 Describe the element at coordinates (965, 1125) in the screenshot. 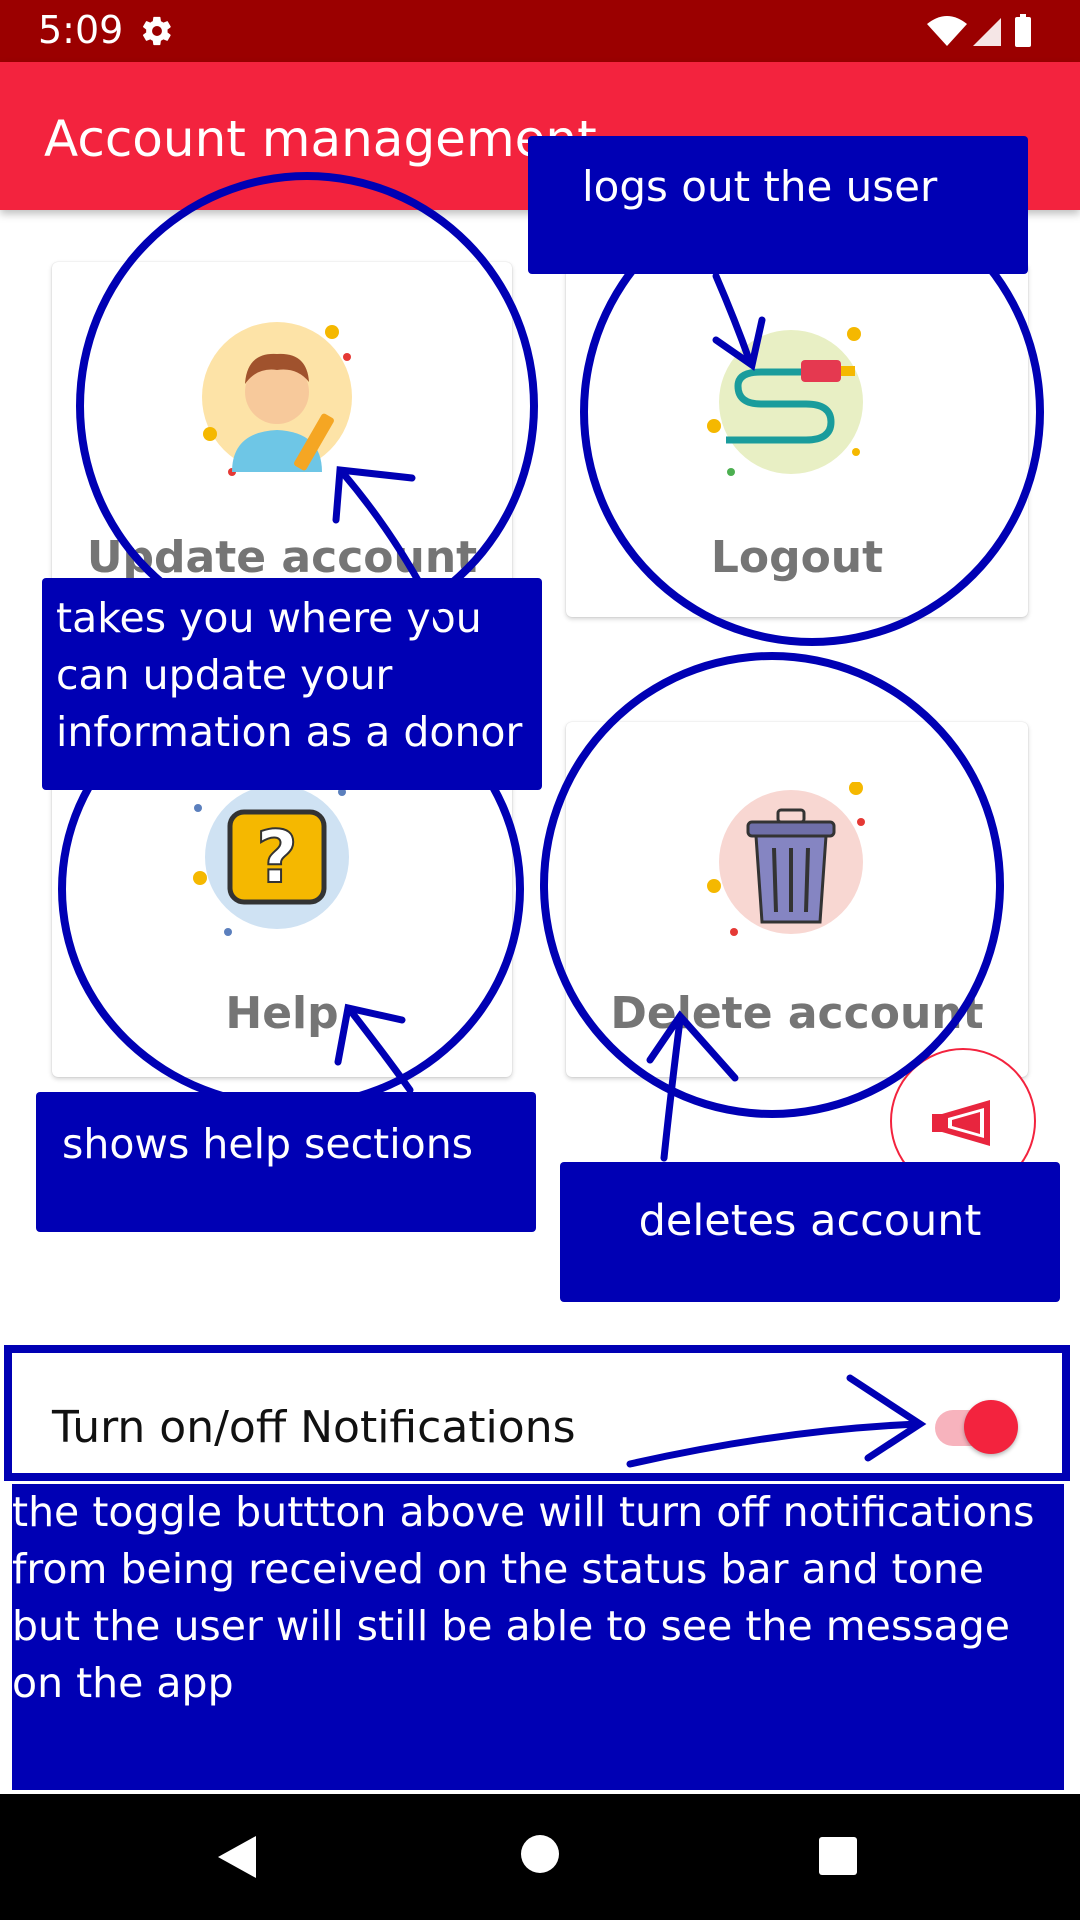

I see `megaphone-icon` at that location.